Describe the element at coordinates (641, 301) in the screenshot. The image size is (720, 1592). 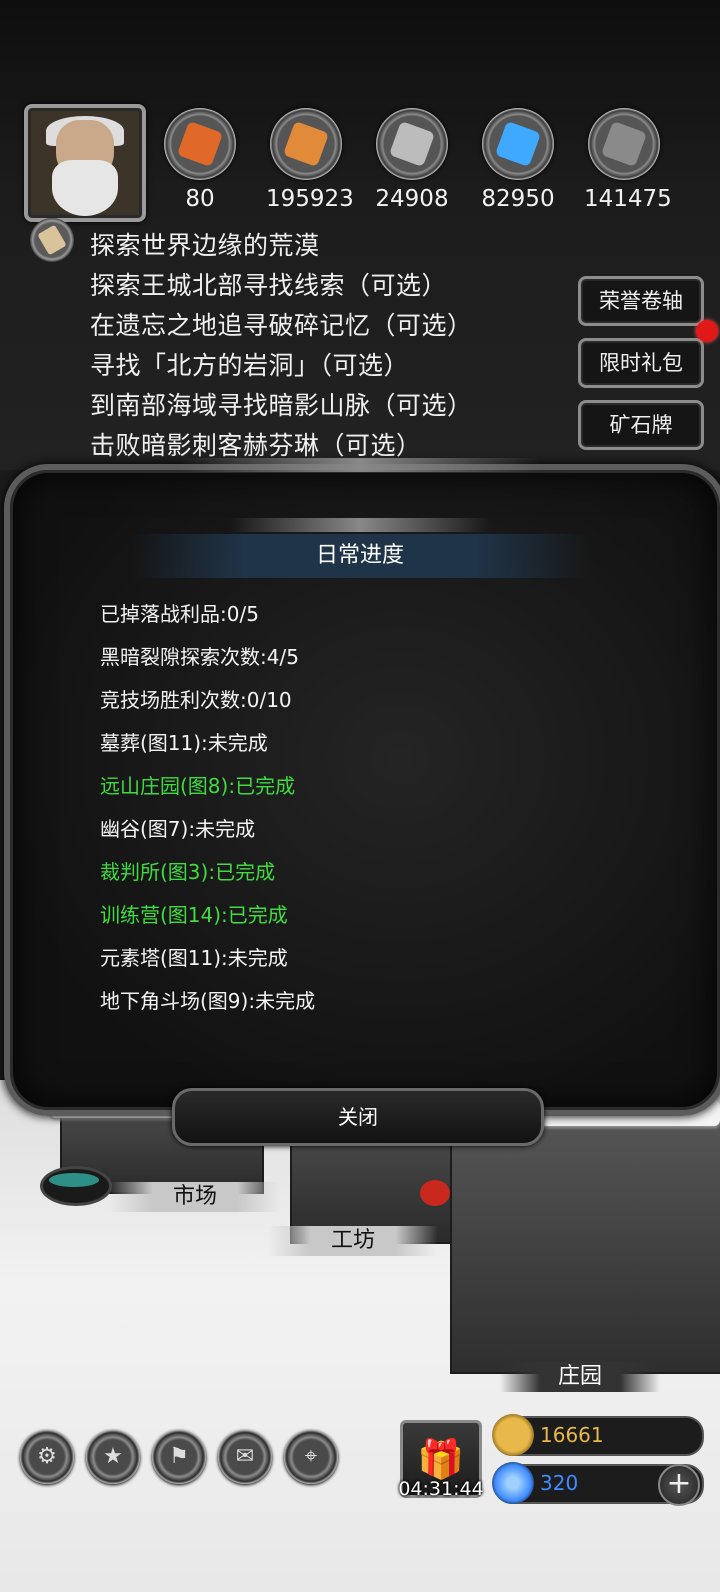
I see `honor-scroll-button: 荣誉卷轴` at that location.